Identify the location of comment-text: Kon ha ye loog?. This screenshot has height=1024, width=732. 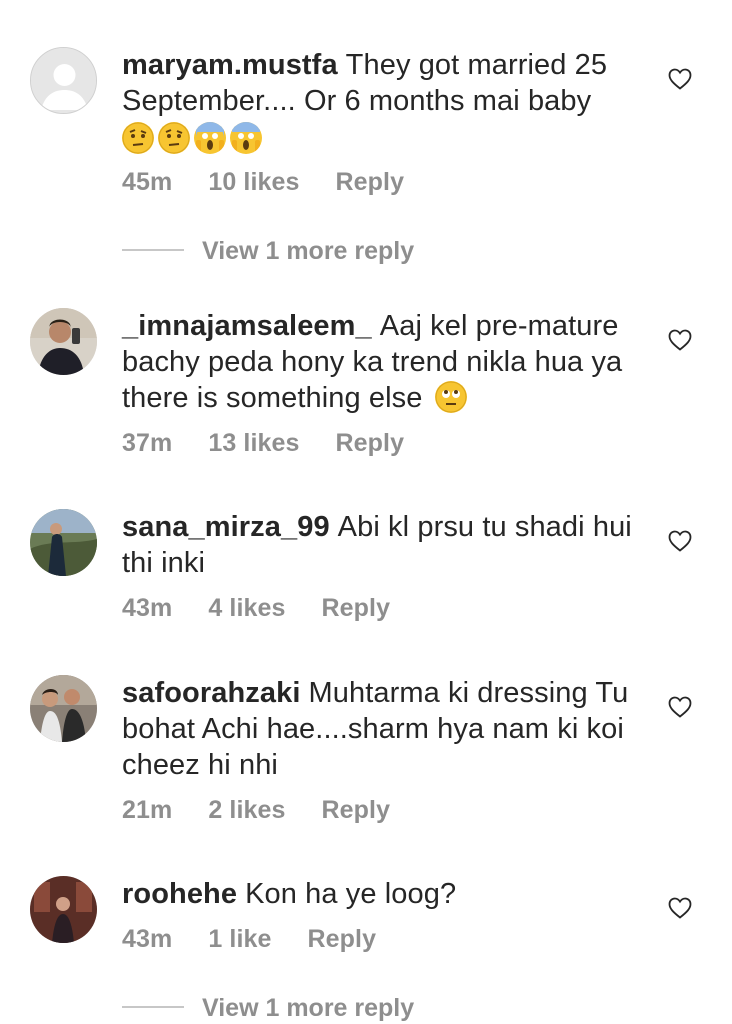
(351, 894).